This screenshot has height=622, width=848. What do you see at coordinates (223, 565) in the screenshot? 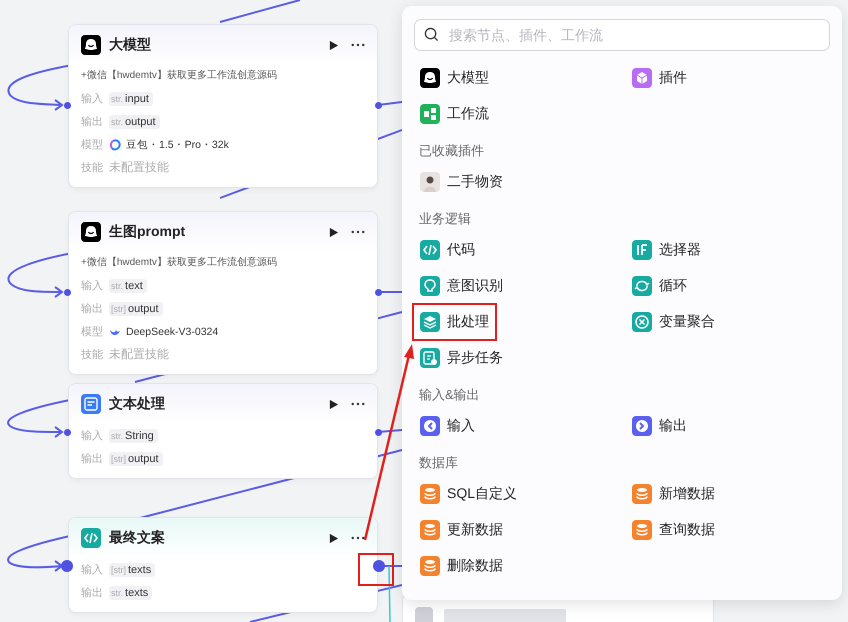
I see `node-card: 最终文案 输入 [str] texts 输出 str. texts` at bounding box center [223, 565].